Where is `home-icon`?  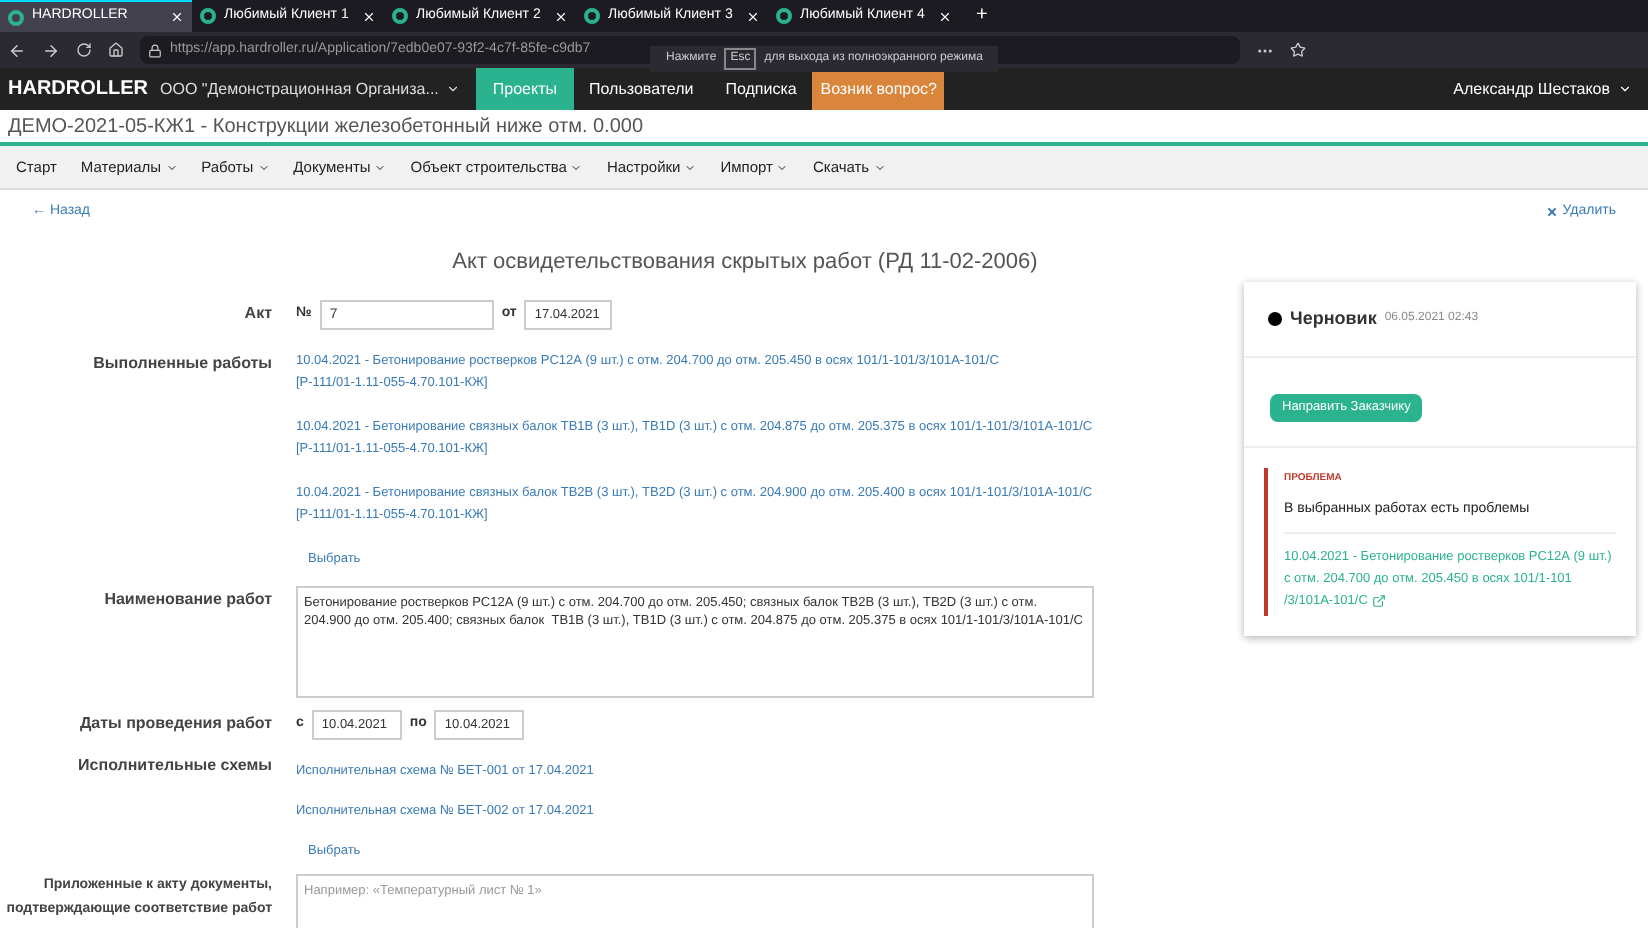
home-icon is located at coordinates (116, 50).